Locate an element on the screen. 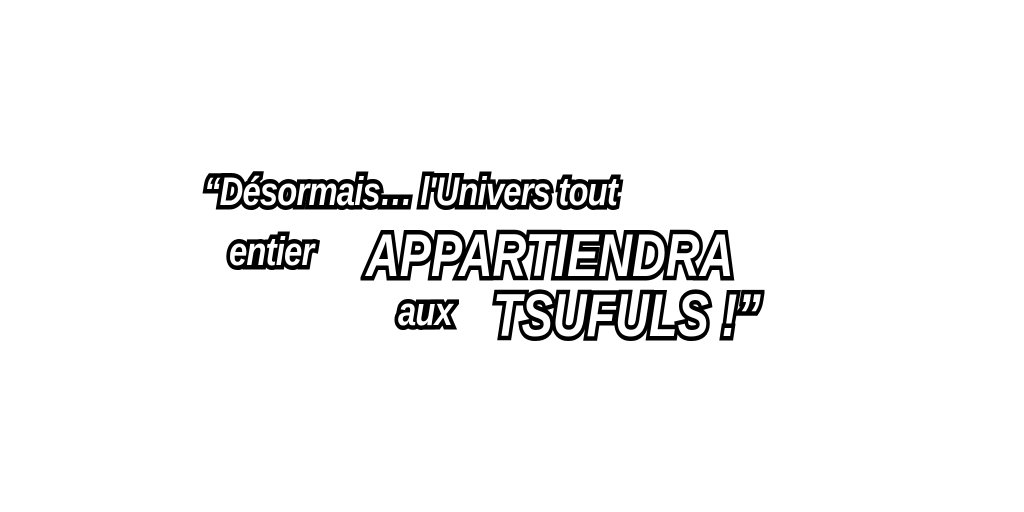 The width and height of the screenshot is (1024, 512). caption-word-entier: entier is located at coordinates (271, 252).